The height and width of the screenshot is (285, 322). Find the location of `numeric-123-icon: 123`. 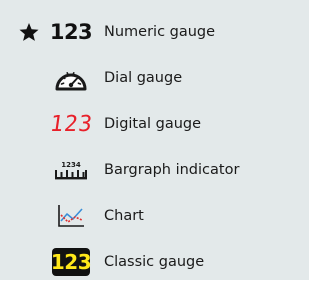

numeric-123-icon: 123 is located at coordinates (71, 32).